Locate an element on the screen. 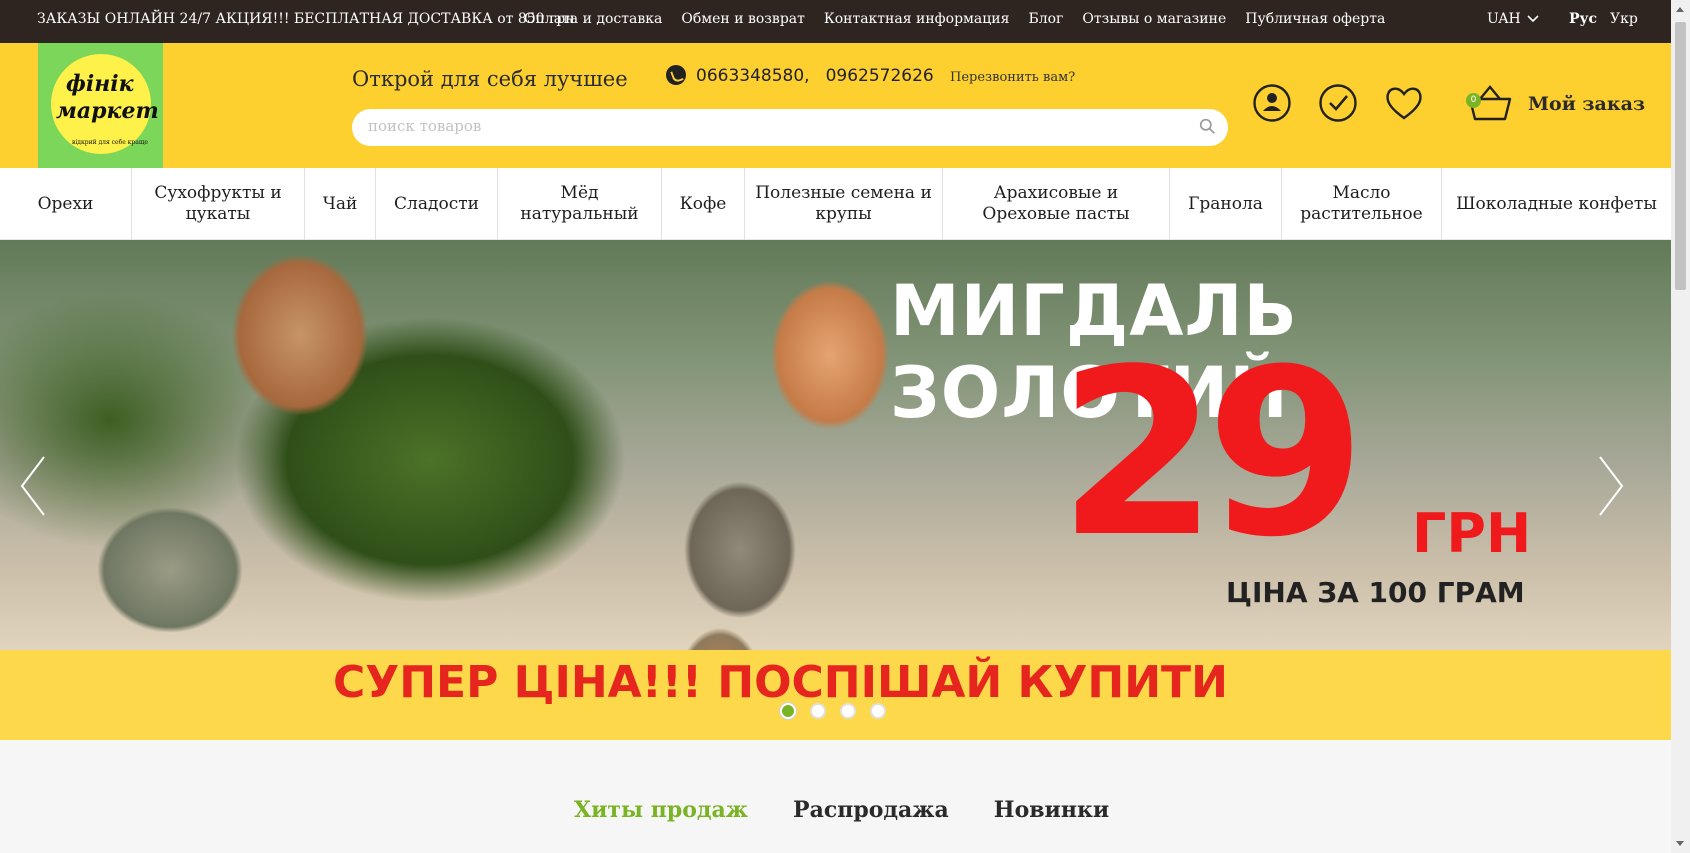  scroll-down-arrow-icon is located at coordinates (1680, 843).